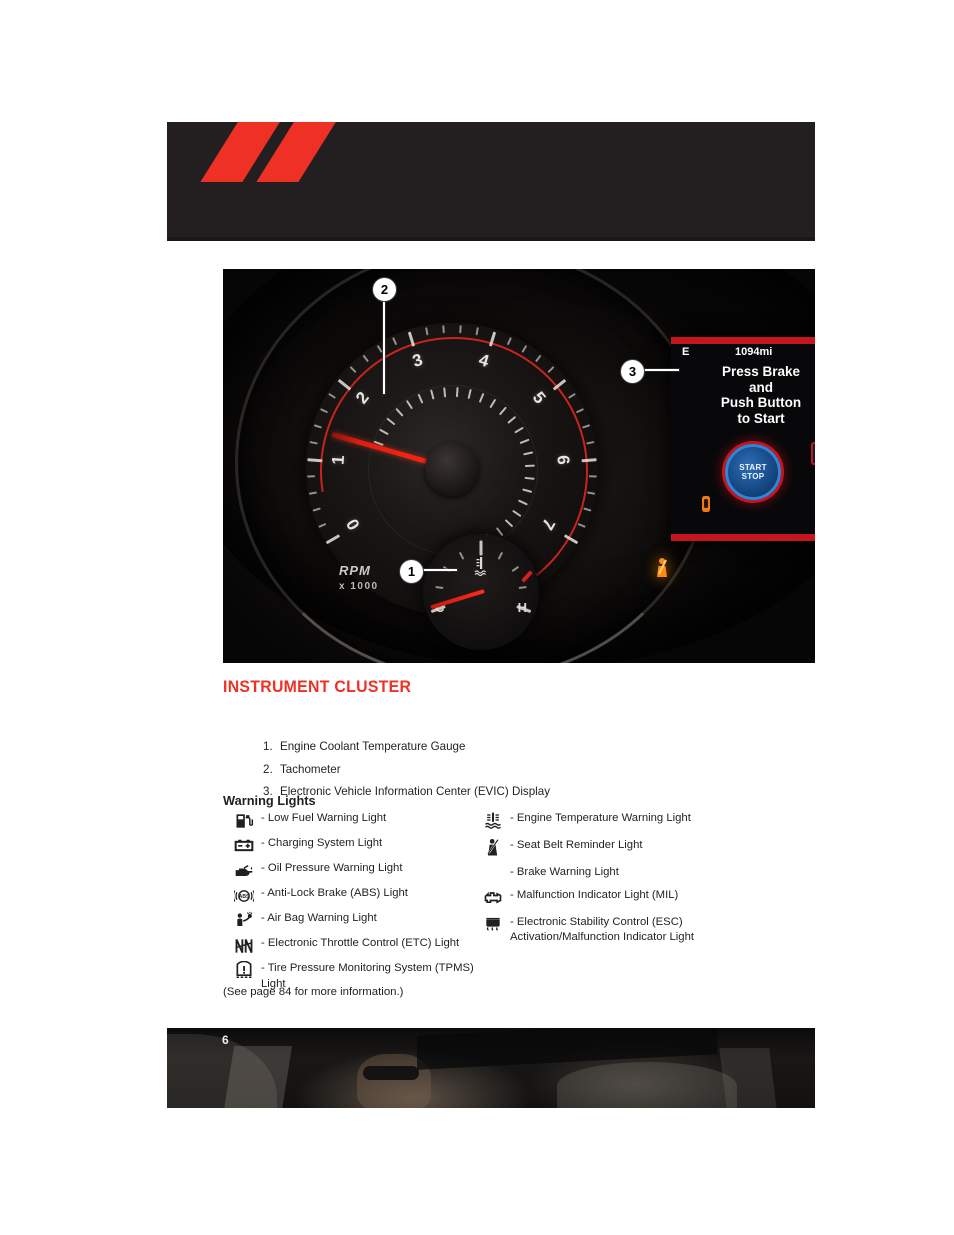  Describe the element at coordinates (761, 371) in the screenshot. I see `evic-message-line-1: Press Brake` at that location.